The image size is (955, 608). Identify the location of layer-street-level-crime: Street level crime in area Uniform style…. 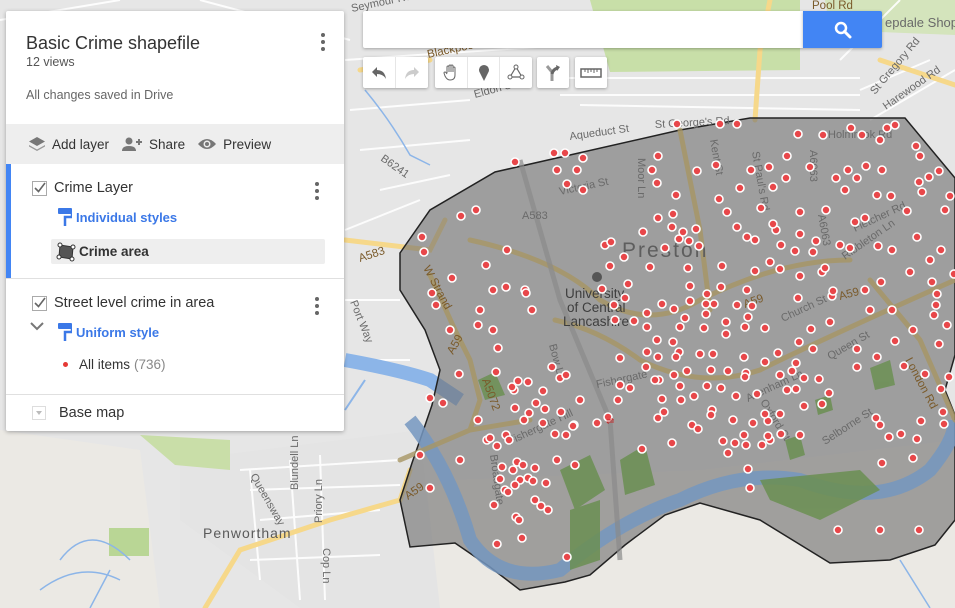
(175, 337).